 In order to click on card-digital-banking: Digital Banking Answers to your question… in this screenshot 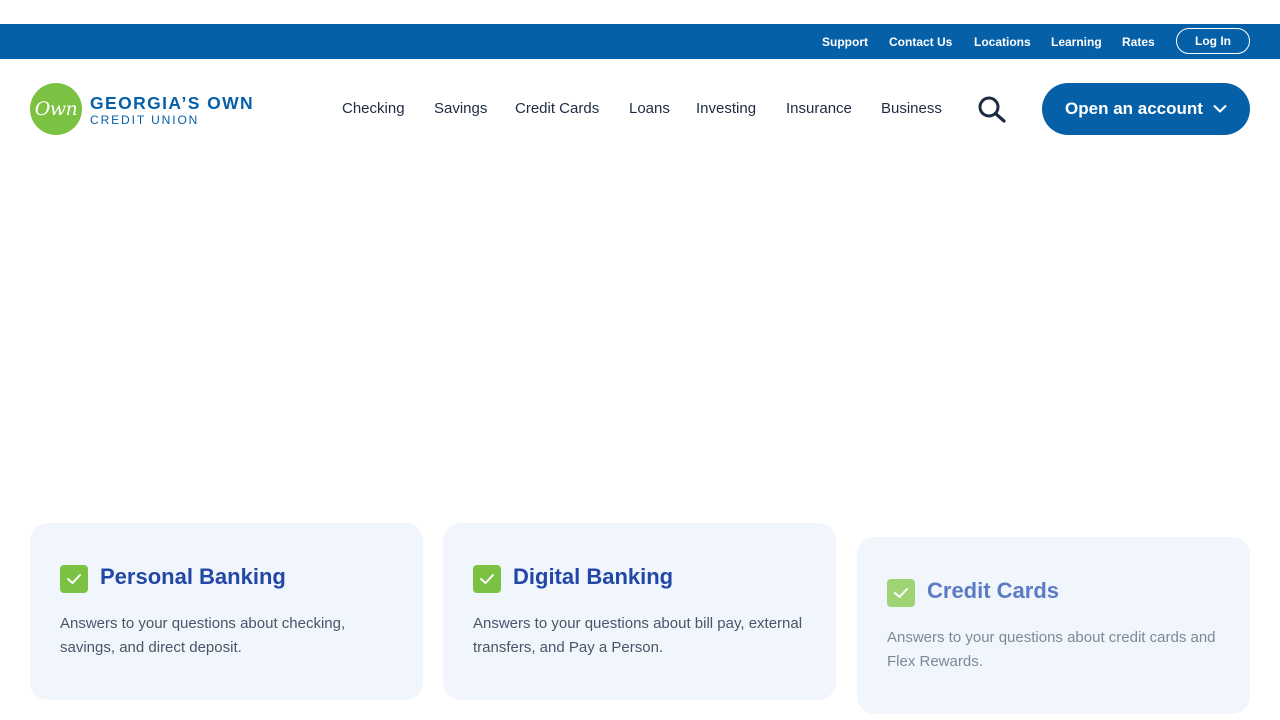, I will do `click(639, 611)`.